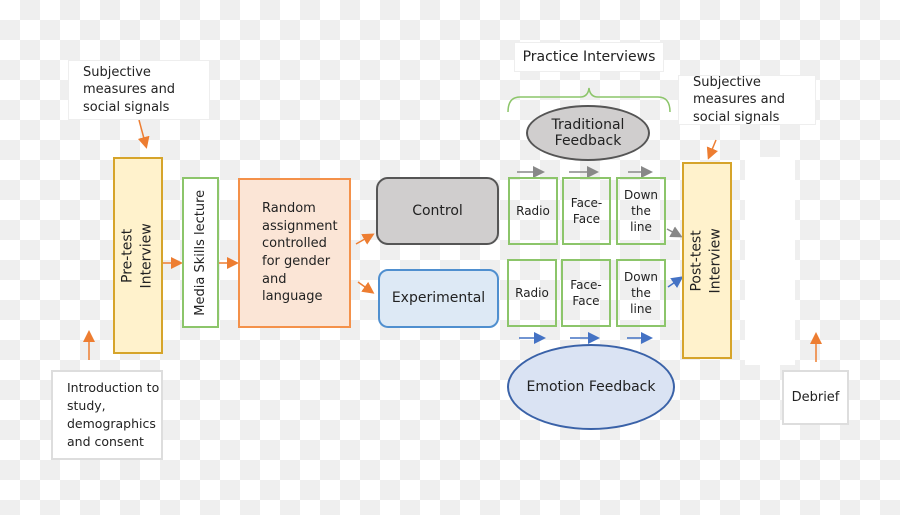  Describe the element at coordinates (437, 211) in the screenshot. I see `control-group: Control` at that location.